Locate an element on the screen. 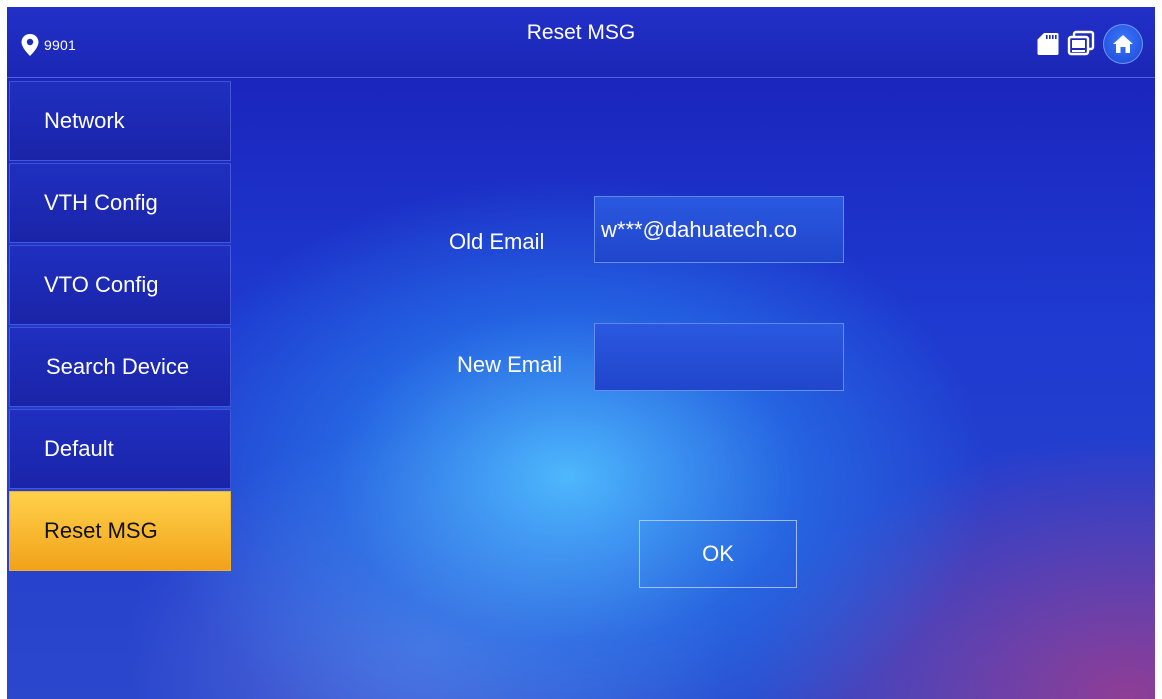 The image size is (1162, 699). home-icon is located at coordinates (1123, 44).